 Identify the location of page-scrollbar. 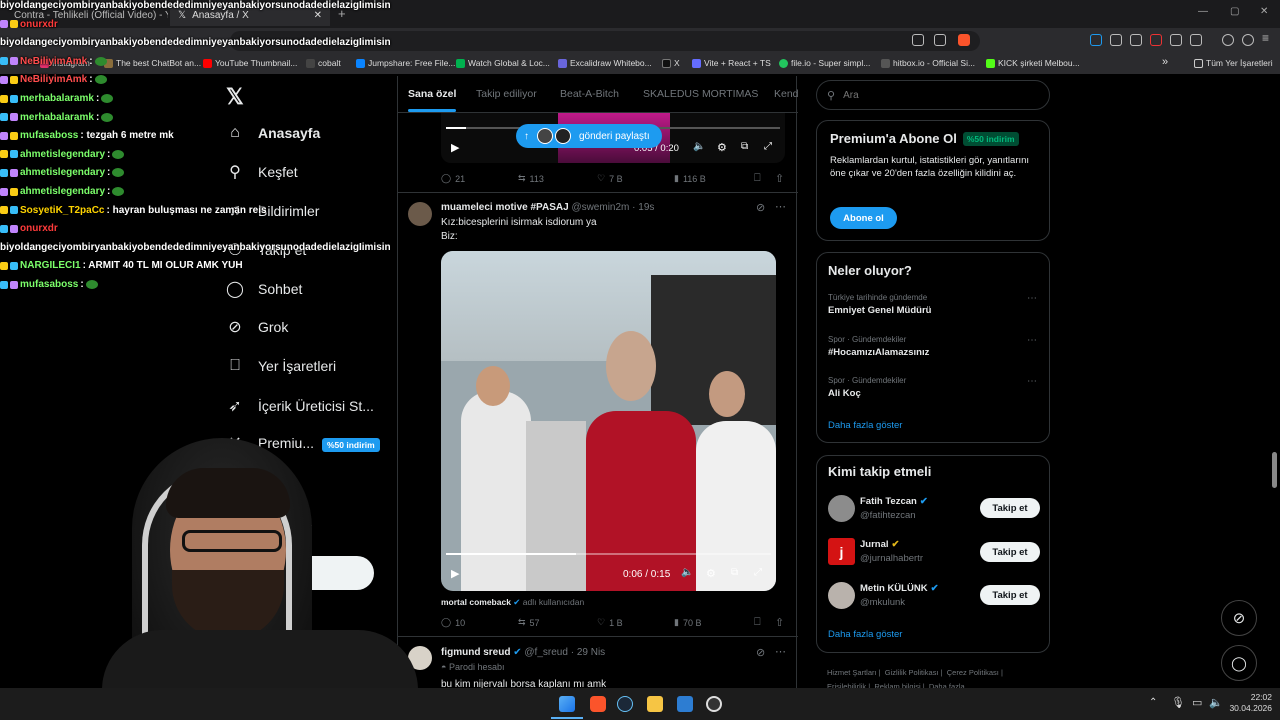
(1274, 470).